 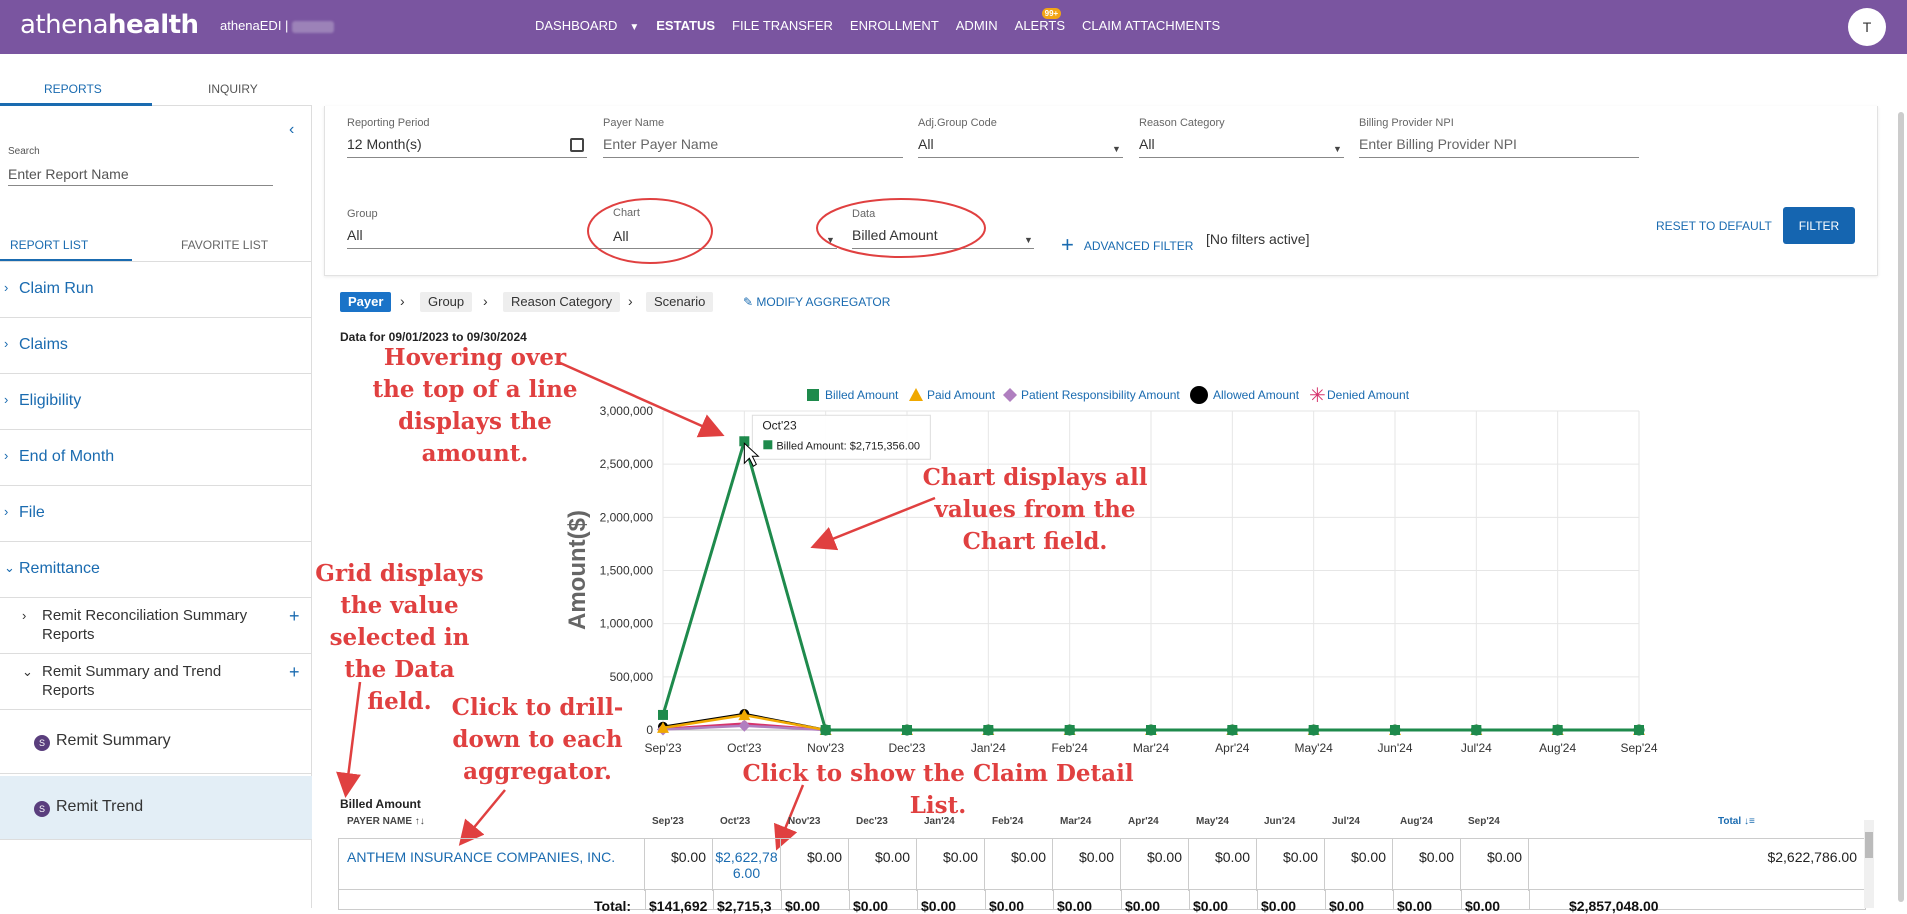 What do you see at coordinates (735, 821) in the screenshot?
I see `month-header: Oct'23` at bounding box center [735, 821].